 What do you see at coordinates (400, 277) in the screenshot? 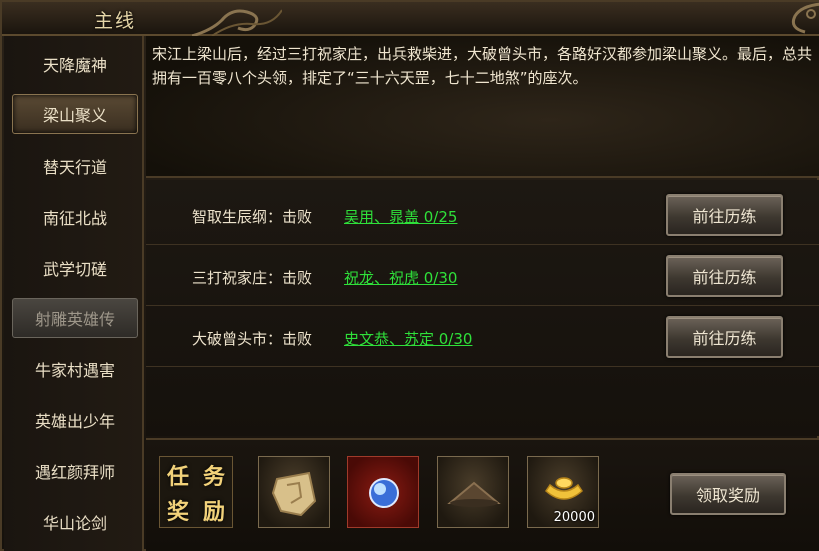
I see `quest-target-link: 祝龙、祝虎 0/30` at bounding box center [400, 277].